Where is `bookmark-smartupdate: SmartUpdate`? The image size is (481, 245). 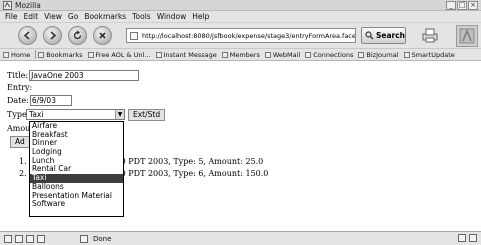 bookmark-smartupdate: SmartUpdate is located at coordinates (430, 55).